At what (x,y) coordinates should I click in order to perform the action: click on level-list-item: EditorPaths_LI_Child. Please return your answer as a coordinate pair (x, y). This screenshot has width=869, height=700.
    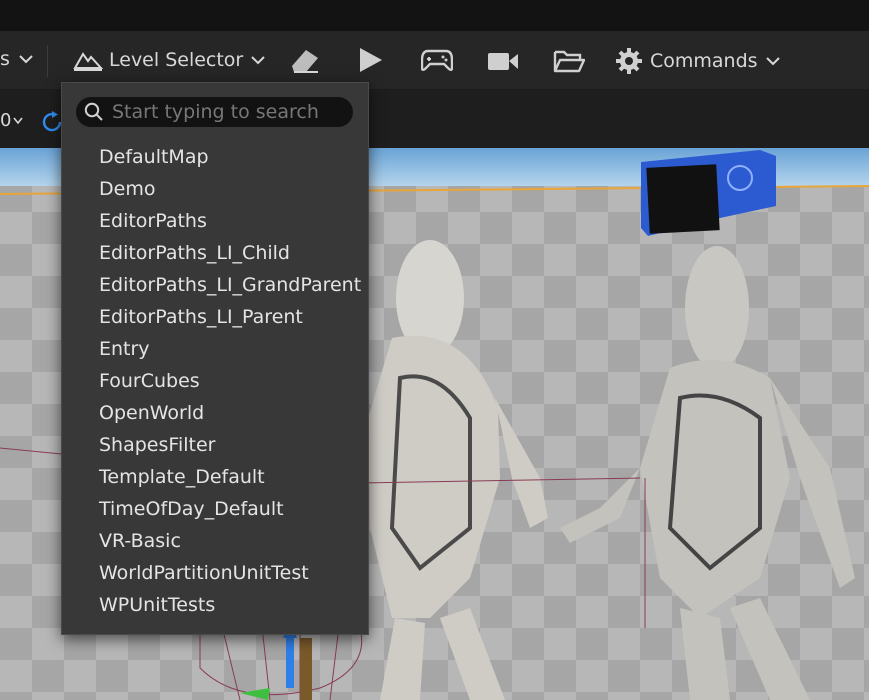
    Looking at the image, I should click on (215, 253).